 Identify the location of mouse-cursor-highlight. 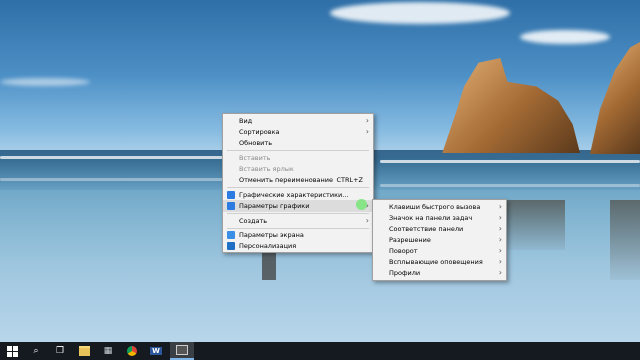
(361, 204).